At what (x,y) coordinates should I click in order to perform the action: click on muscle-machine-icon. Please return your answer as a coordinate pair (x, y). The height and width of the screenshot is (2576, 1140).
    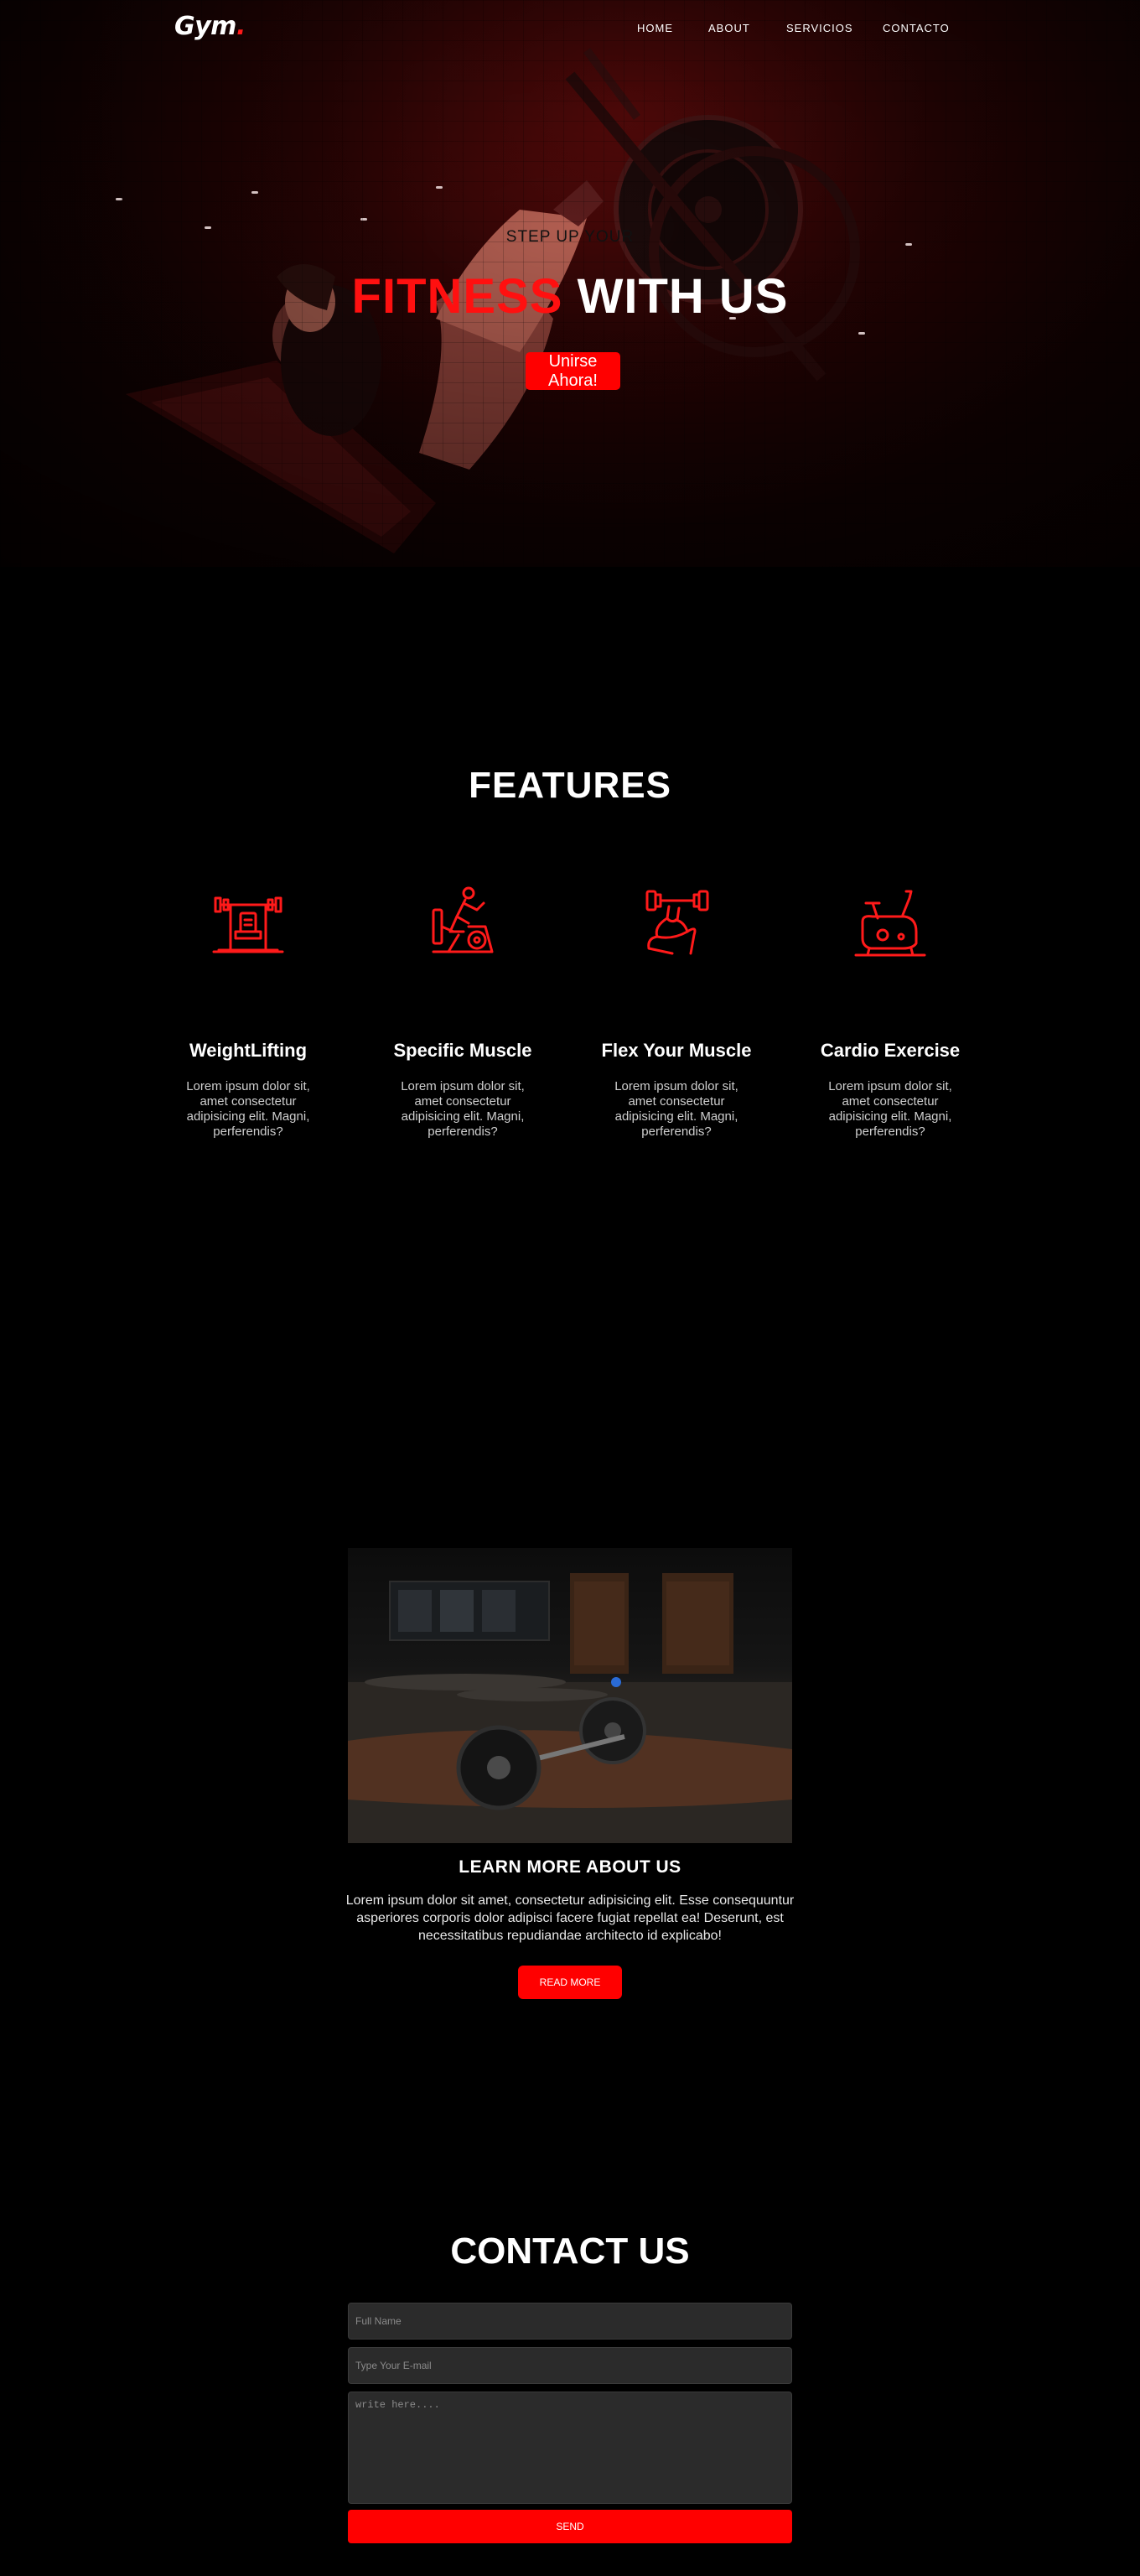
    Looking at the image, I should click on (463, 919).